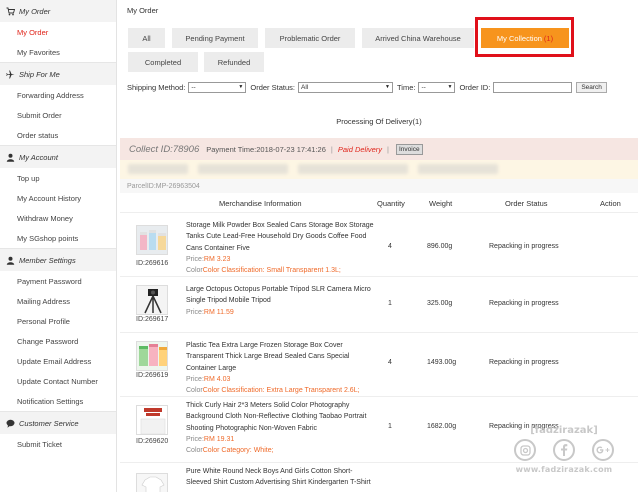  What do you see at coordinates (418, 38) in the screenshot?
I see `tab-arrived-china-warehouse: Arrived China Warehouse` at bounding box center [418, 38].